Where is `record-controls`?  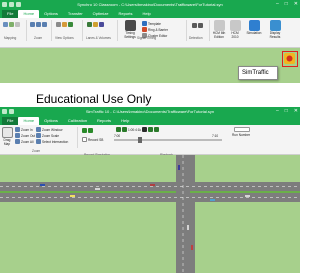
record-controls is located at coordinates (87, 130).